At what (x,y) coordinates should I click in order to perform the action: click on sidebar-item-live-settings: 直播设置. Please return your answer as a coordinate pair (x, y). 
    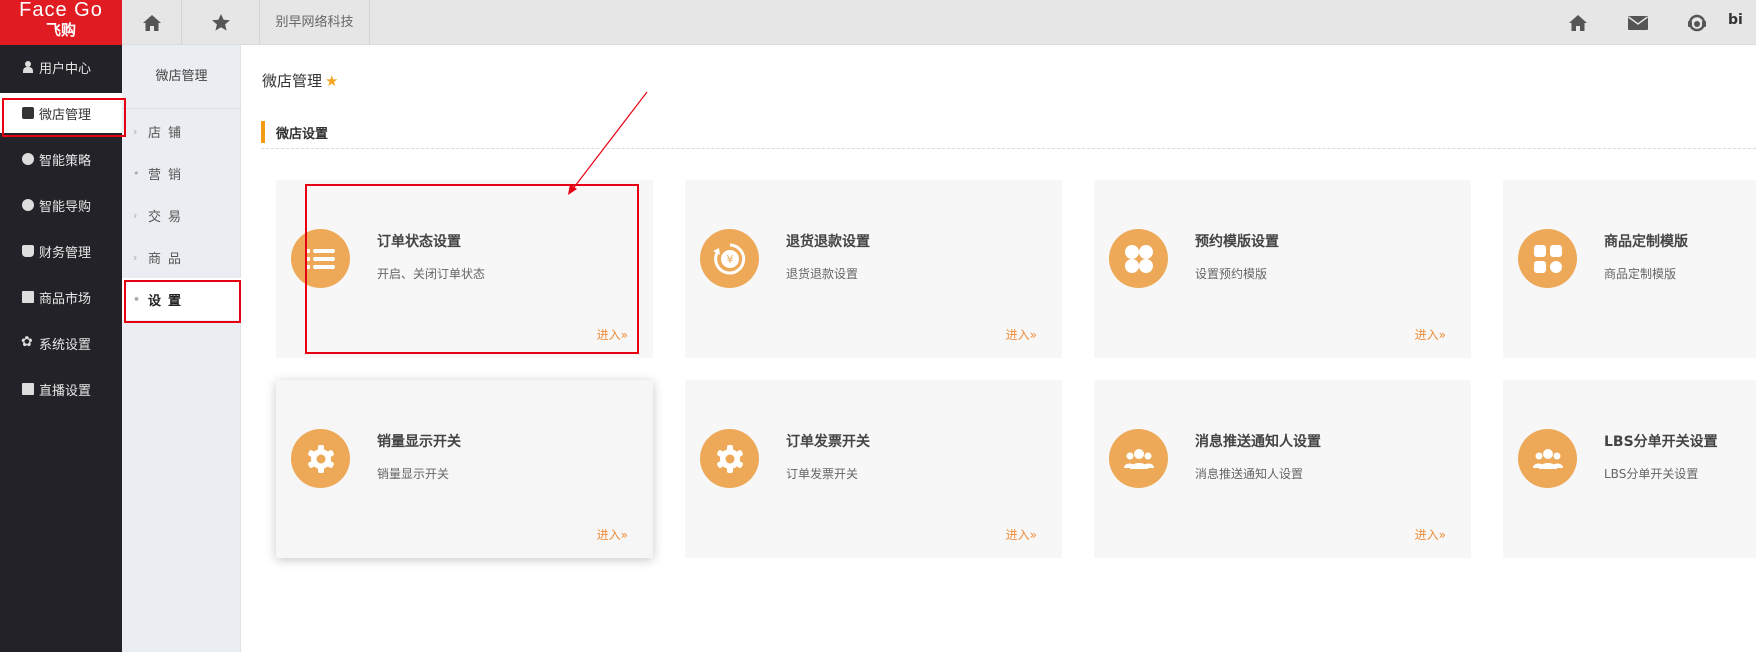
    Looking at the image, I should click on (61, 389).